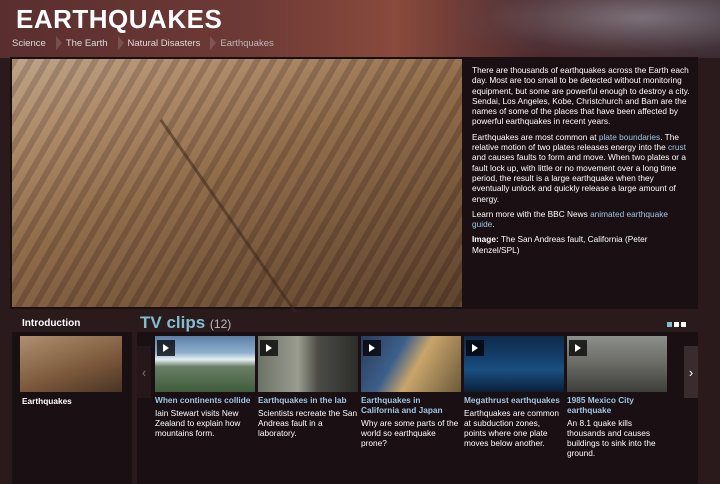  What do you see at coordinates (531, 213) in the screenshot?
I see `text-run: Learn more with the BBC News` at bounding box center [531, 213].